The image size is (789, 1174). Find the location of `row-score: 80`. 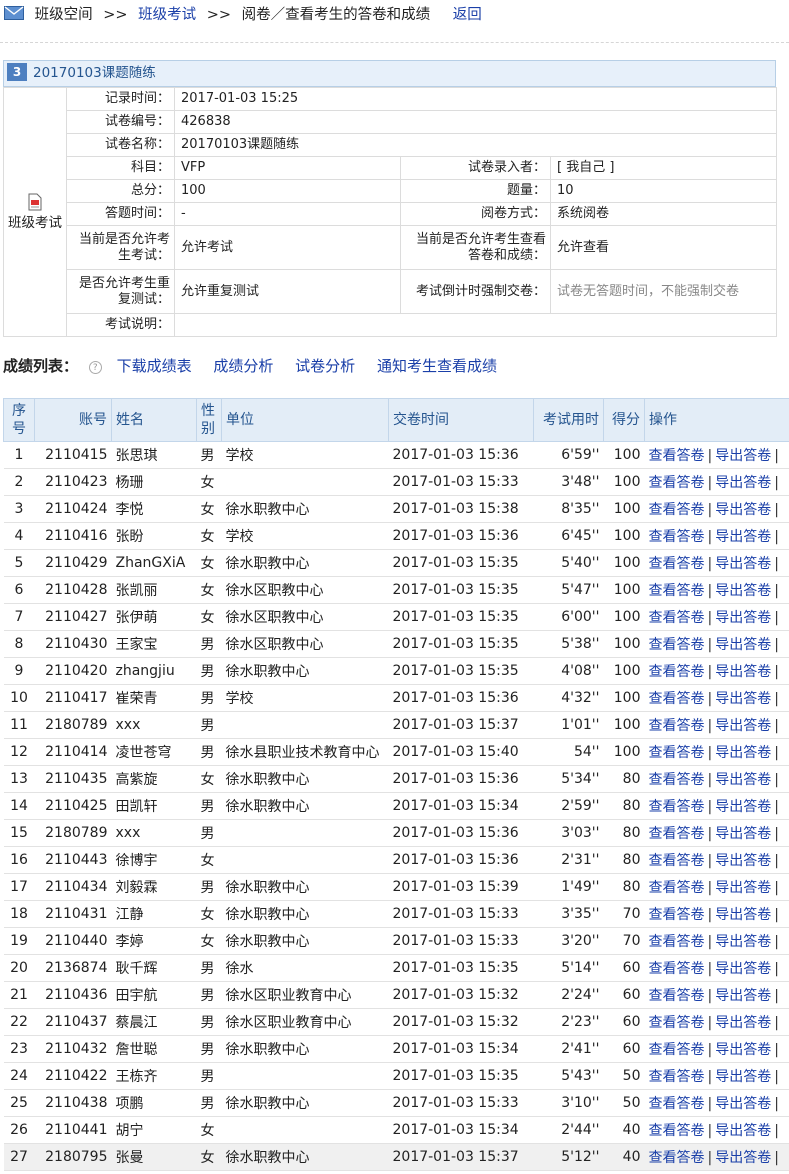

row-score: 80 is located at coordinates (624, 887).